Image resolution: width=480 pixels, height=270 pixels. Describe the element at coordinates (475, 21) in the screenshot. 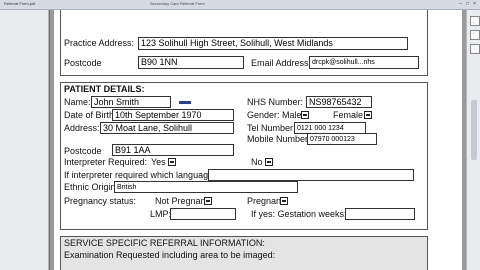

I see `tools-icon` at that location.